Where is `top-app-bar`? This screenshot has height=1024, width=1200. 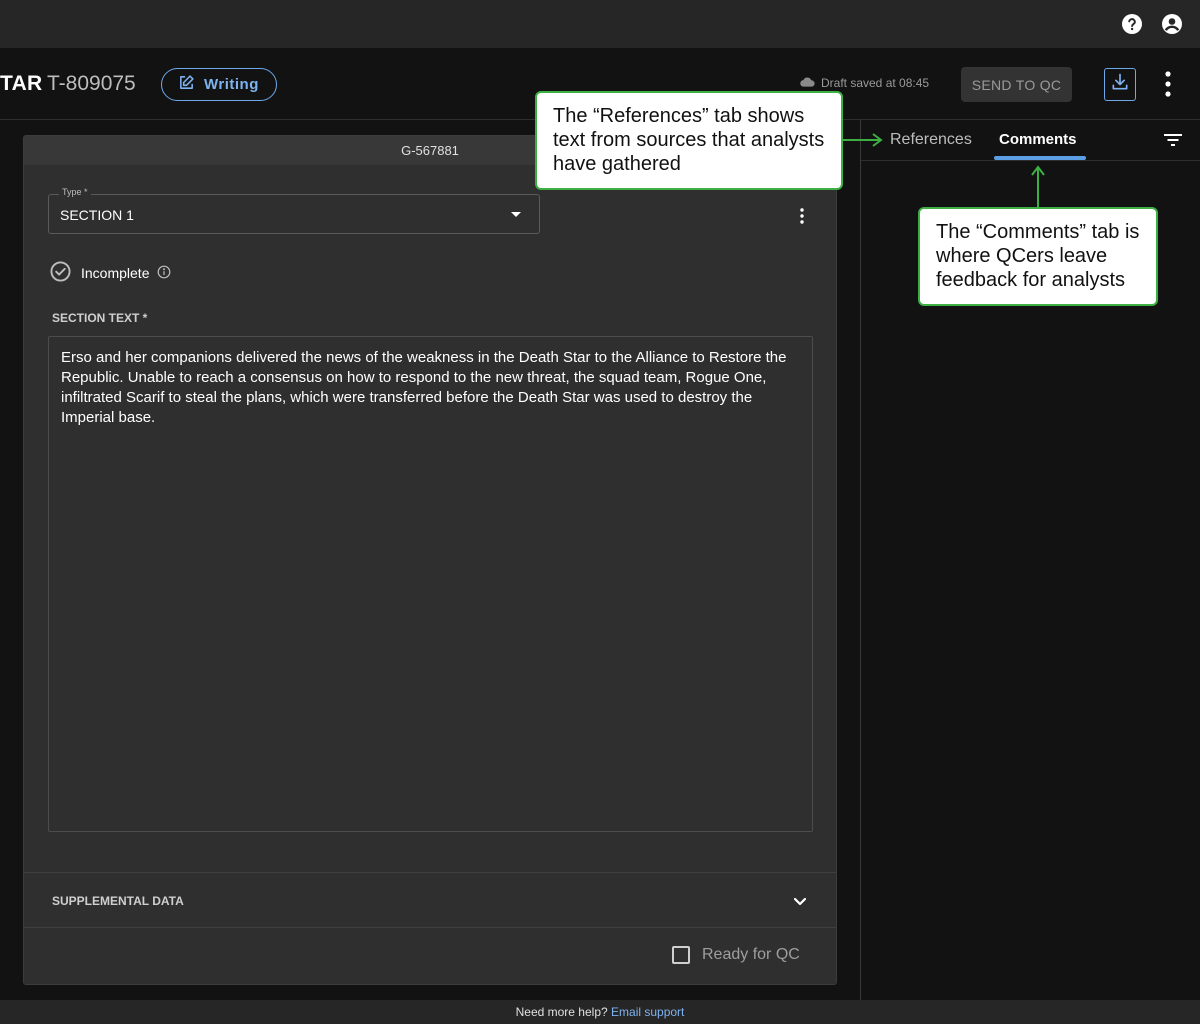 top-app-bar is located at coordinates (600, 24).